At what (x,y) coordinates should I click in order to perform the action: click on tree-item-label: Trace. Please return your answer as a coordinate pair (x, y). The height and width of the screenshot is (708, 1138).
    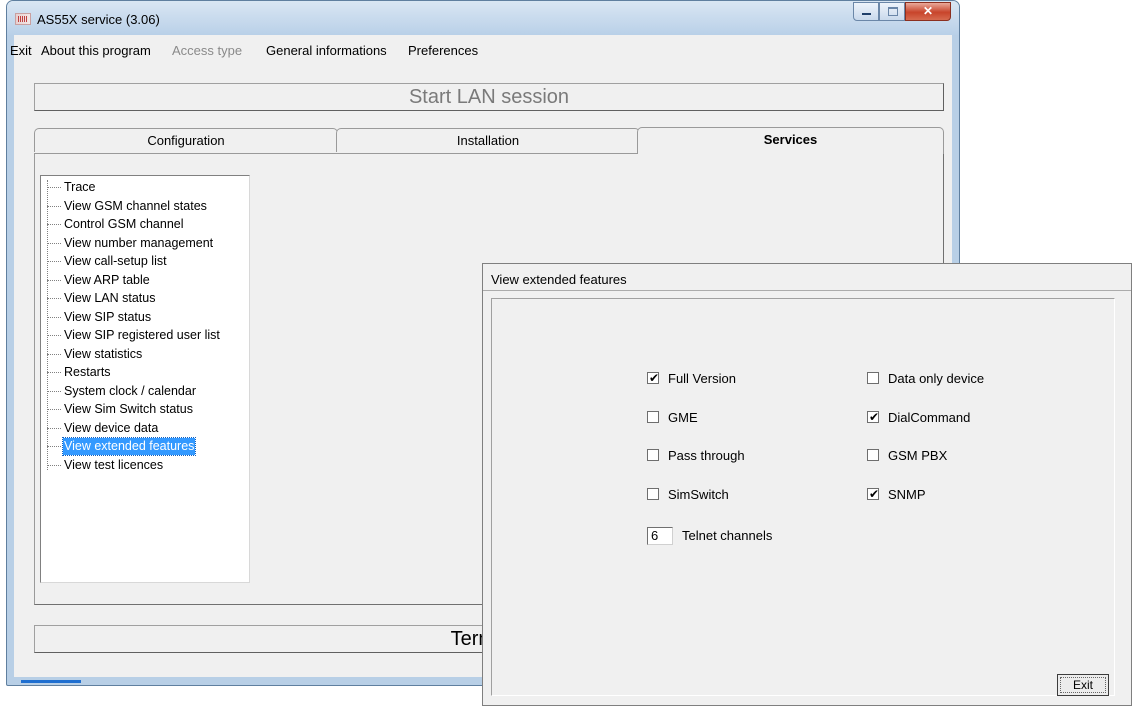
    Looking at the image, I should click on (80, 187).